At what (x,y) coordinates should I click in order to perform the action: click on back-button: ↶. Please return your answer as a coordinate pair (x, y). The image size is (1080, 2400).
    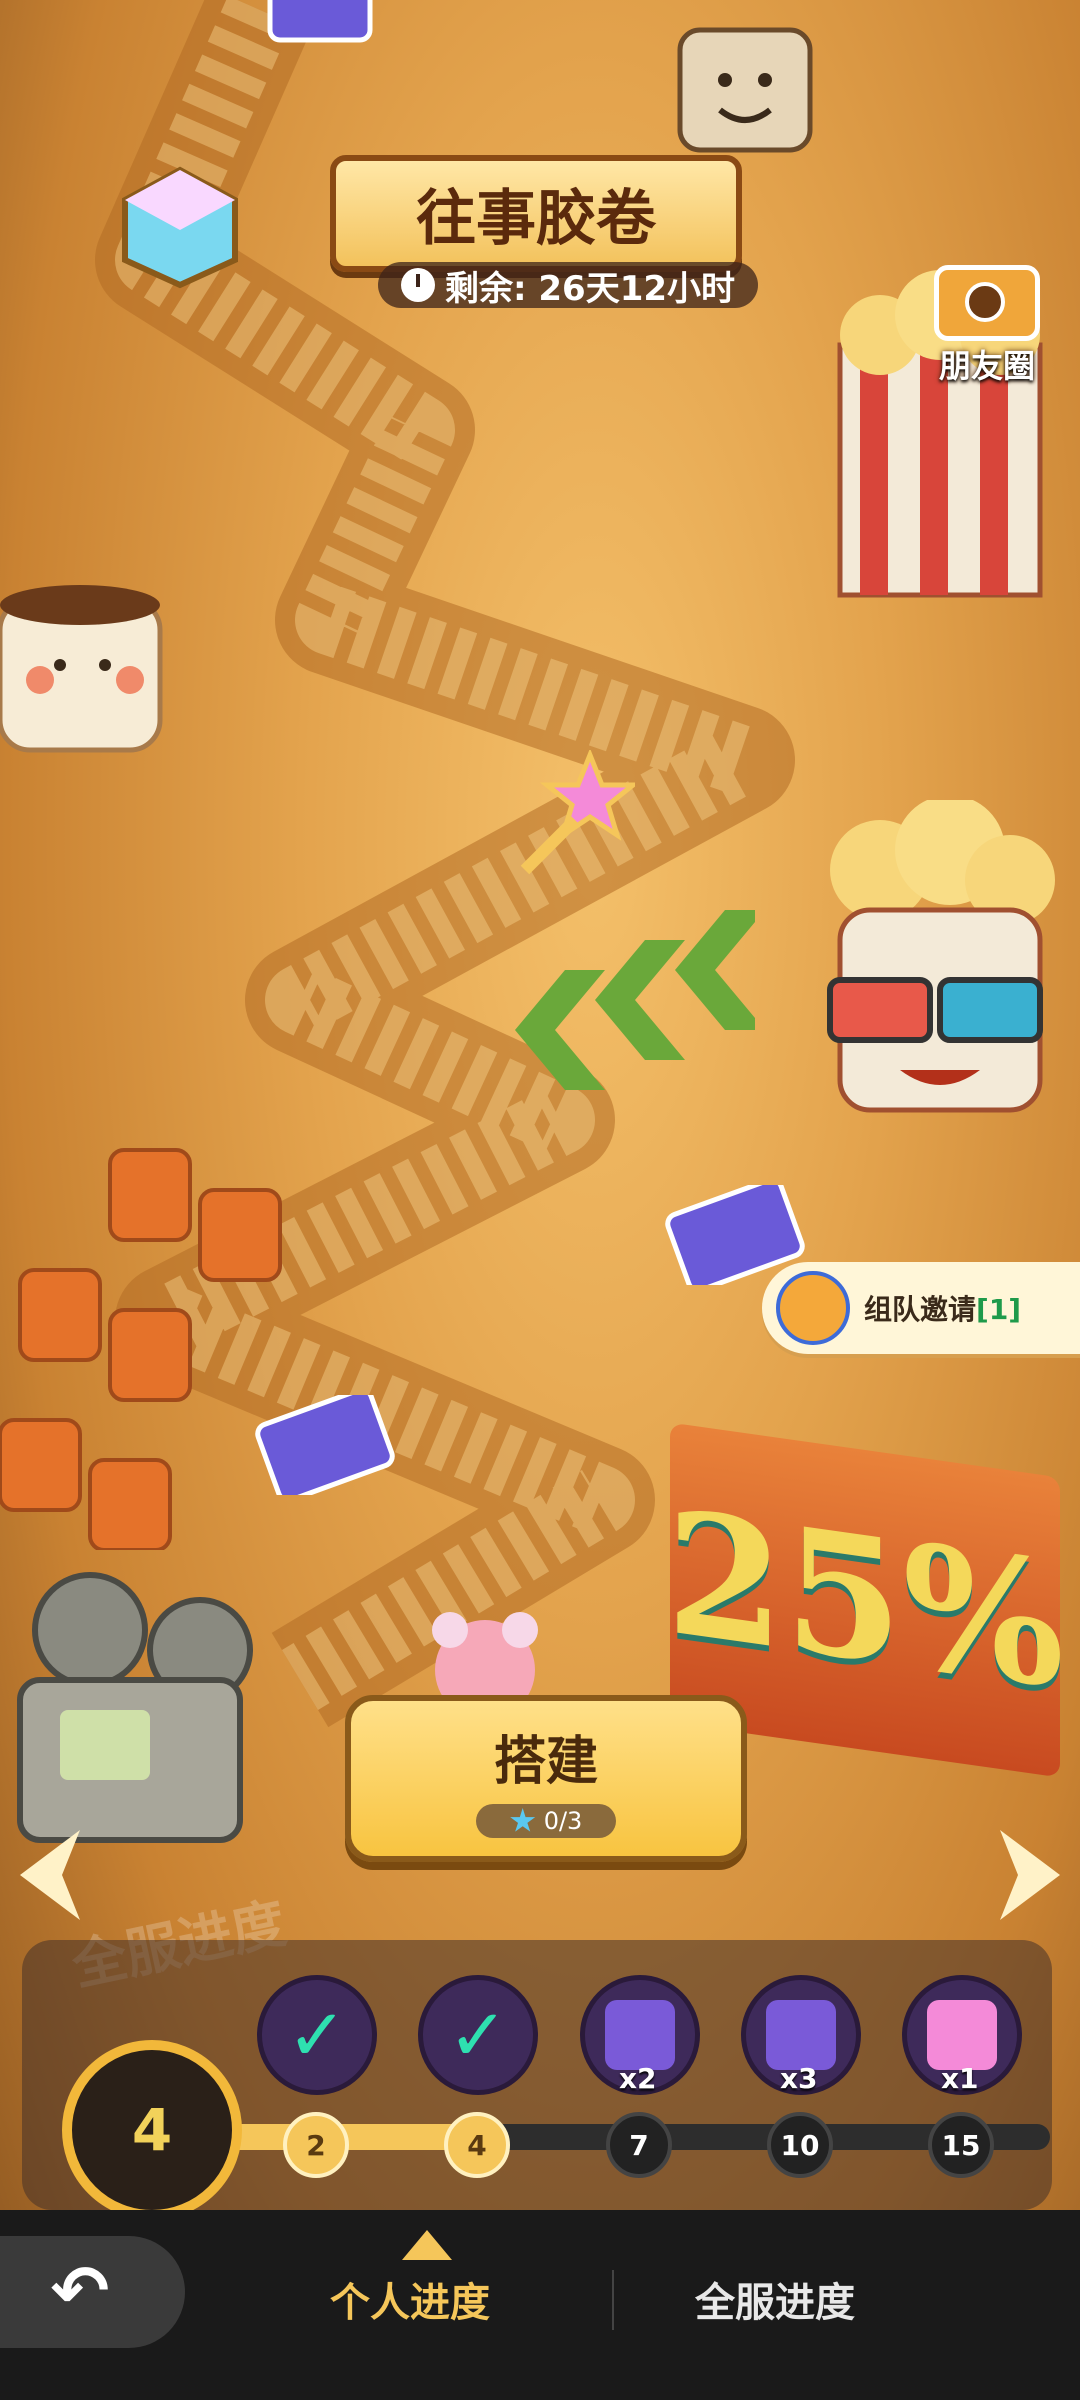
    Looking at the image, I should click on (92, 2292).